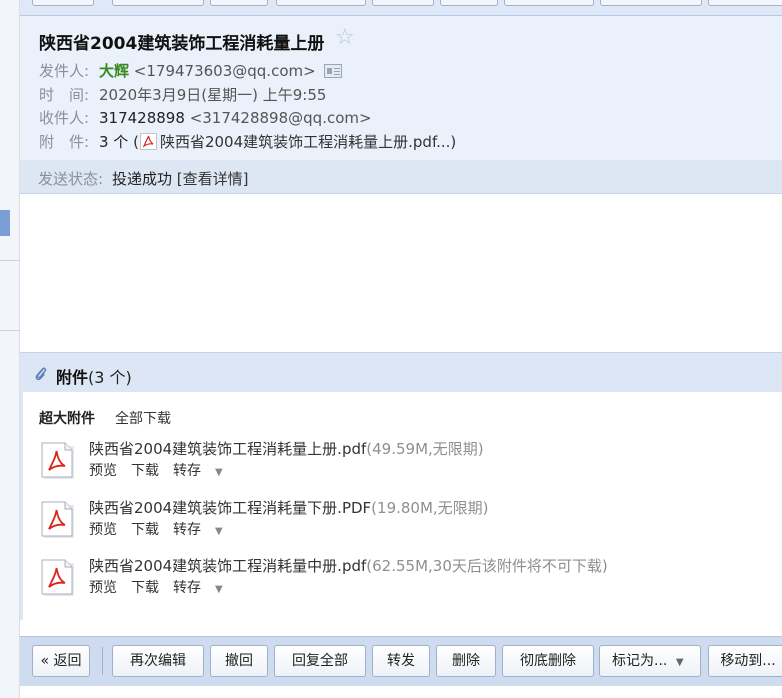 The height and width of the screenshot is (698, 782). Describe the element at coordinates (61, 661) in the screenshot. I see `back-button: « 返回` at that location.